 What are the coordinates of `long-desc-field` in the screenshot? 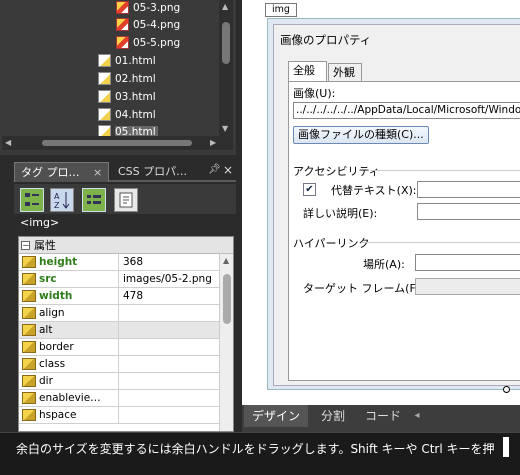 It's located at (468, 211).